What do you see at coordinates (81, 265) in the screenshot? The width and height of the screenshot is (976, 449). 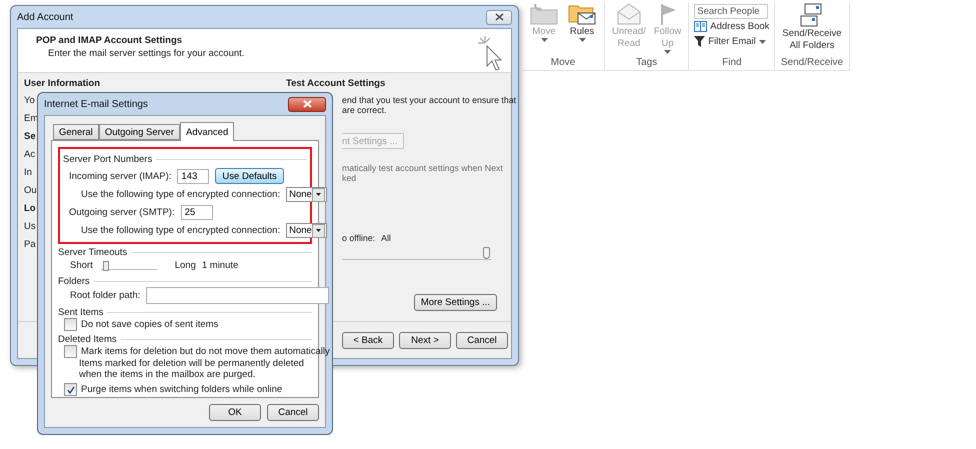 I see `slider-label: Short` at bounding box center [81, 265].